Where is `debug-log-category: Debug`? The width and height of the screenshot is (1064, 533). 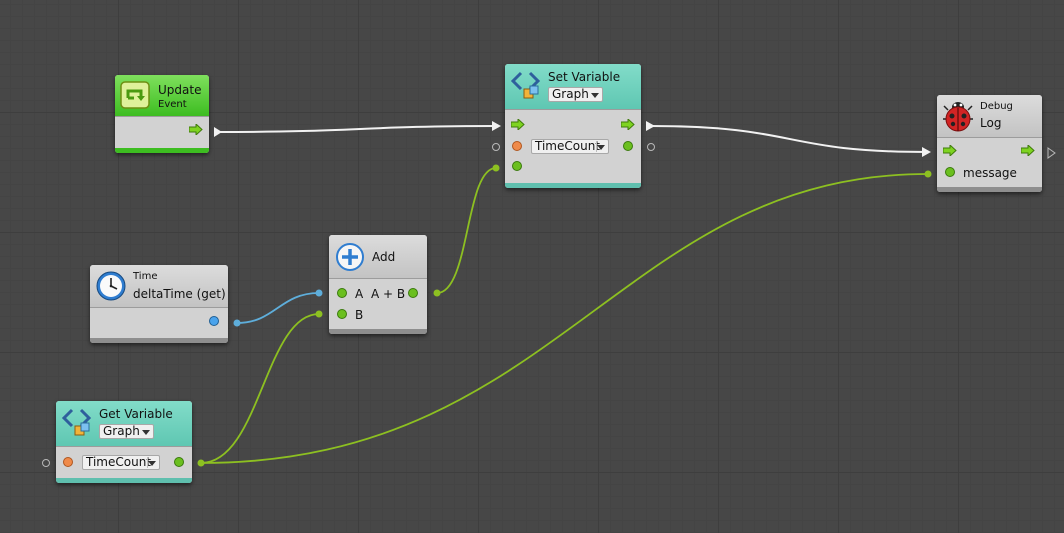
debug-log-category: Debug is located at coordinates (996, 106).